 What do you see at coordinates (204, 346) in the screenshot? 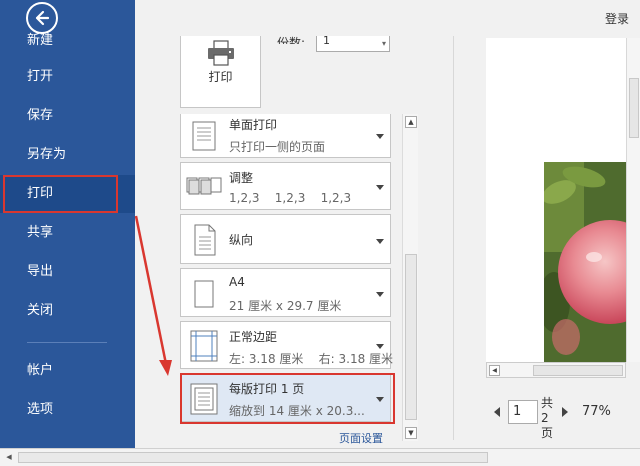
I see `margins-icon` at bounding box center [204, 346].